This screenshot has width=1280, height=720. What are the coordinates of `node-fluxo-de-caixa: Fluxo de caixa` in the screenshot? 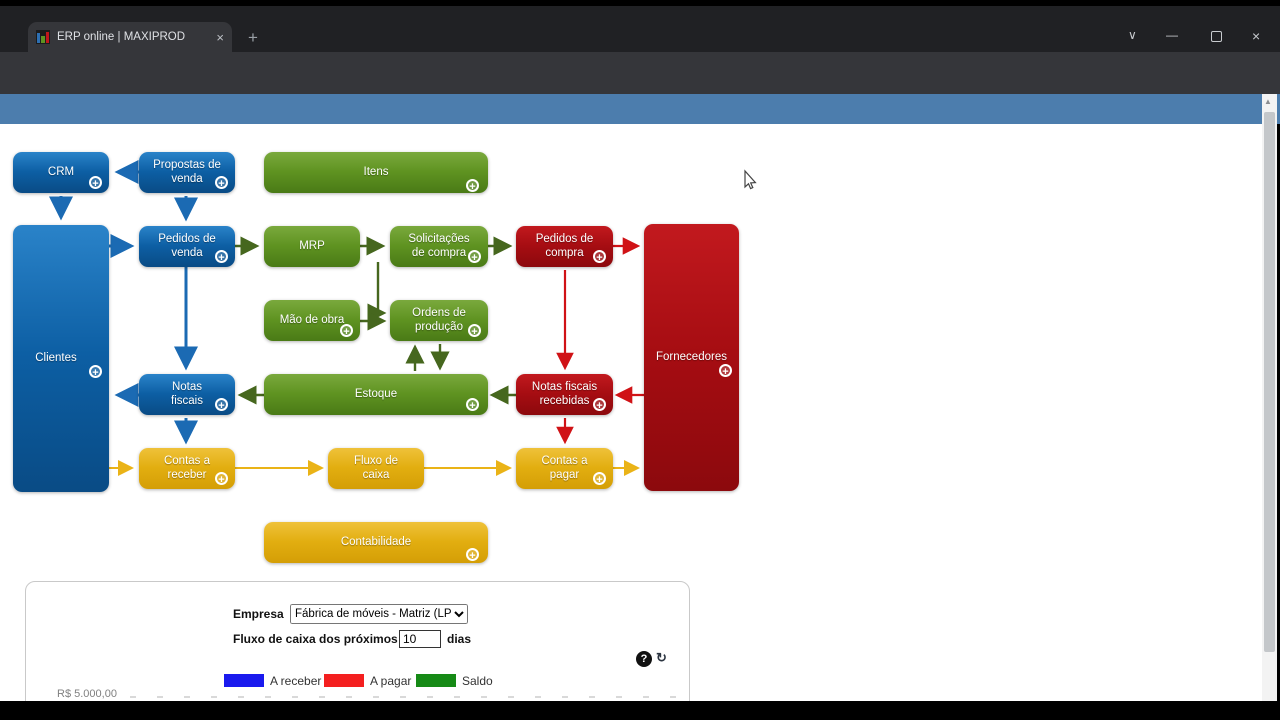 It's located at (376, 468).